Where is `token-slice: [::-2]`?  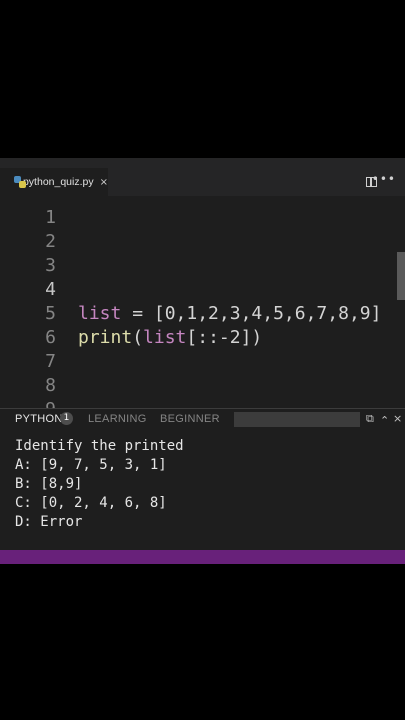
token-slice: [::-2] is located at coordinates (219, 337).